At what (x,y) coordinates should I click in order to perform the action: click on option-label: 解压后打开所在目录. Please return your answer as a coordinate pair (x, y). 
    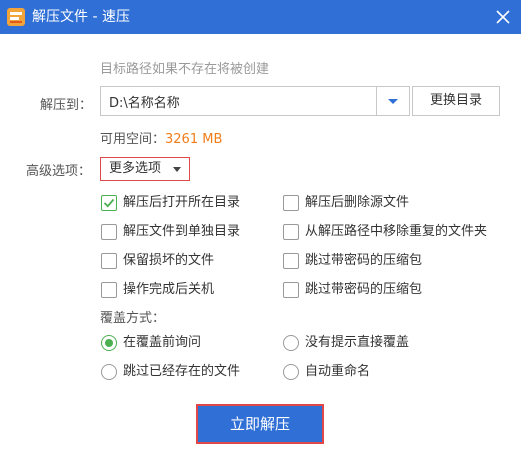
    Looking at the image, I should click on (182, 202).